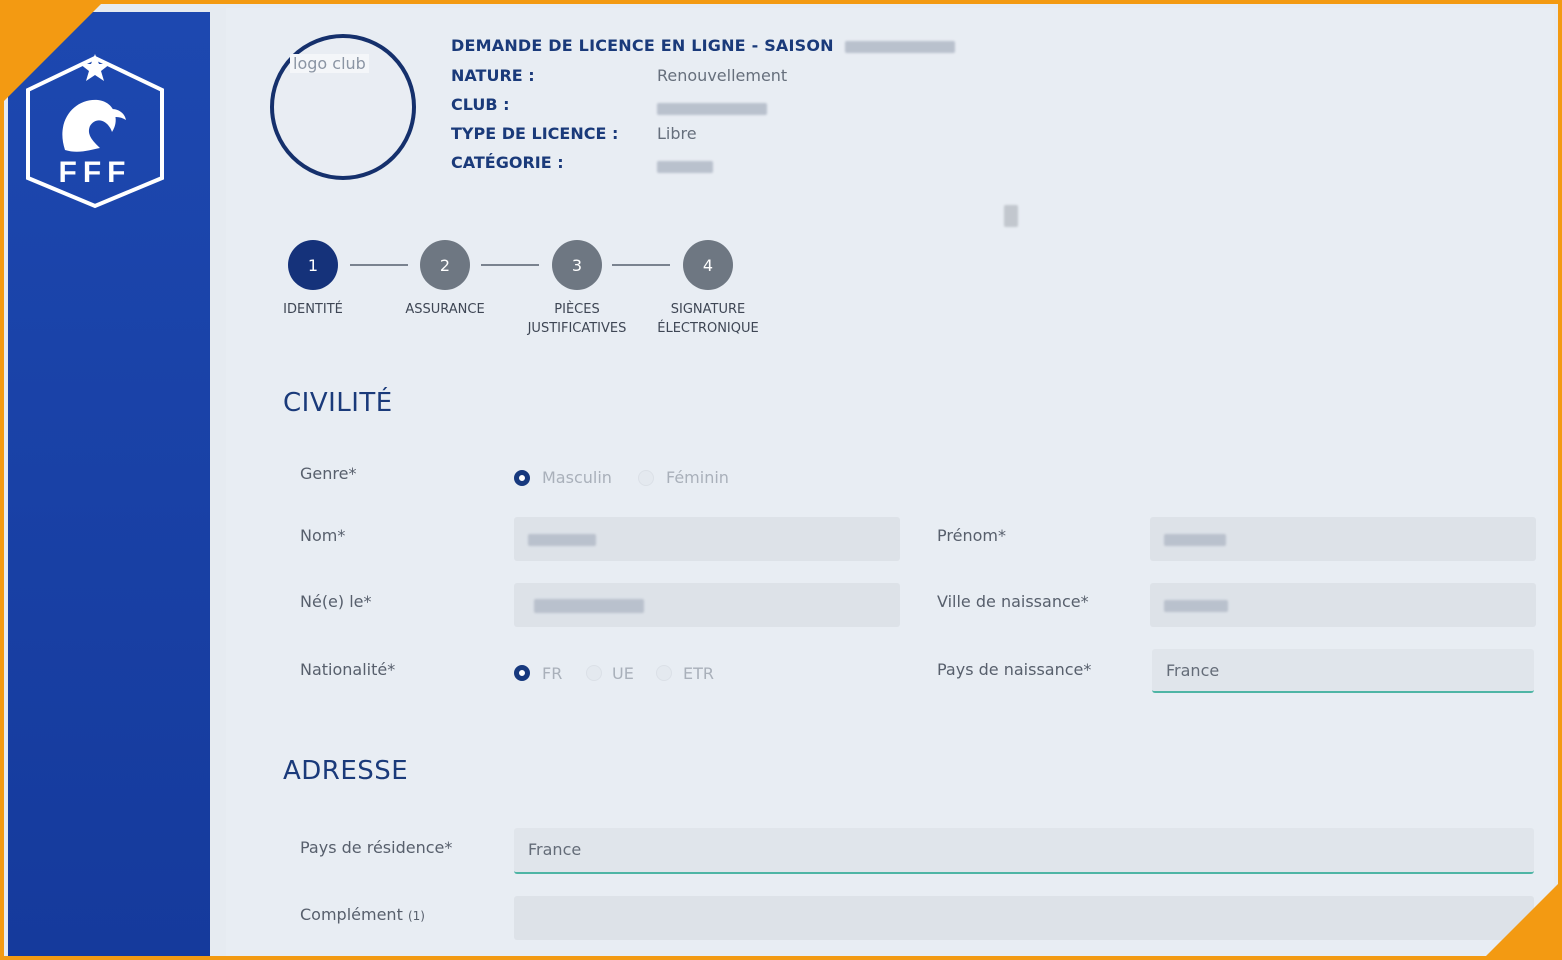 The width and height of the screenshot is (1562, 960). Describe the element at coordinates (577, 477) in the screenshot. I see `genre-masculin-label: Masculin` at that location.